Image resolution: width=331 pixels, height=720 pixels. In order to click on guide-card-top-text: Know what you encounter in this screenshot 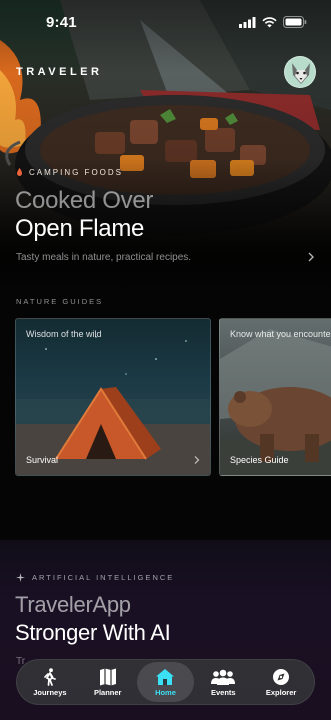, I will do `click(280, 334)`.